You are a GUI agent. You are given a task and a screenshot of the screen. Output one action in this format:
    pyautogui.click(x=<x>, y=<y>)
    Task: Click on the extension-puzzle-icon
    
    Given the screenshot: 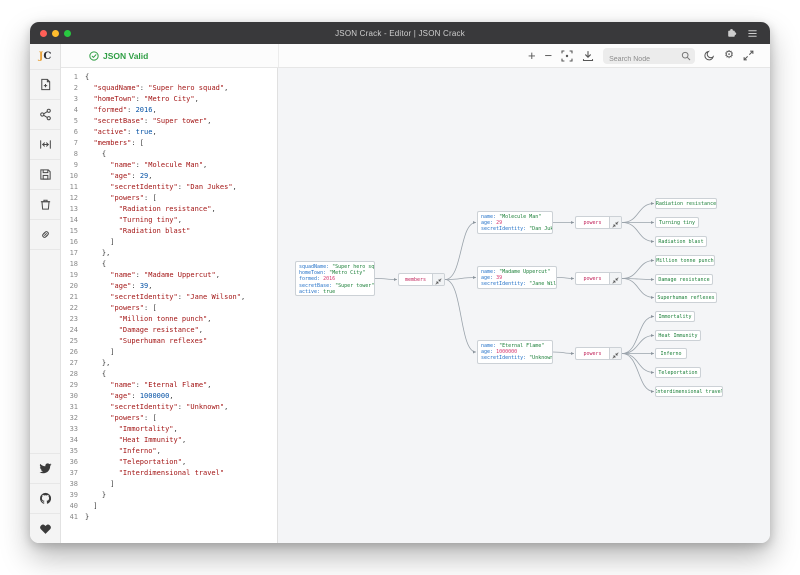 What is the action you would take?
    pyautogui.click(x=731, y=33)
    